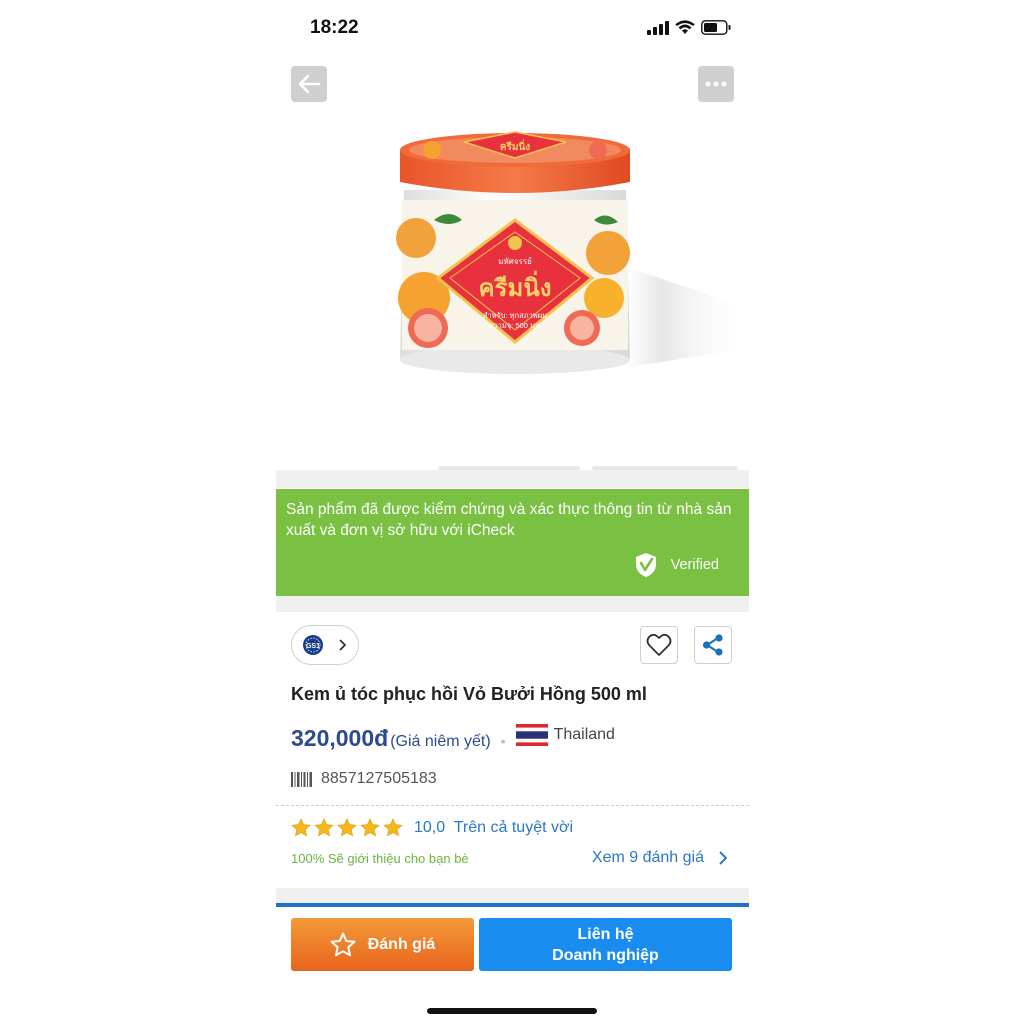  Describe the element at coordinates (685, 27) in the screenshot. I see `wifi-icon` at that location.